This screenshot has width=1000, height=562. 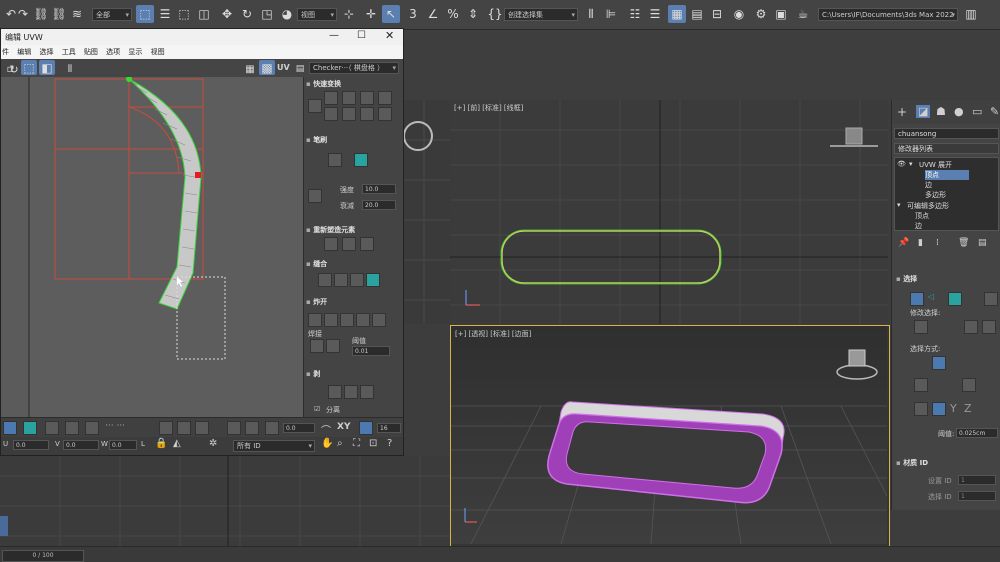 I want to click on select-by-element-icon, so click(x=939, y=363).